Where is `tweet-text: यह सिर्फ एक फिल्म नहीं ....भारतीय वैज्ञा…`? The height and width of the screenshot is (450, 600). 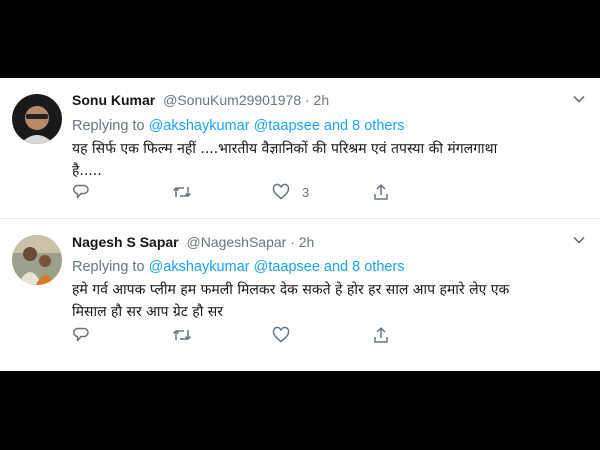 tweet-text: यह सिर्फ एक फिल्म नहीं ....भारतीय वैज्ञा… is located at coordinates (285, 160).